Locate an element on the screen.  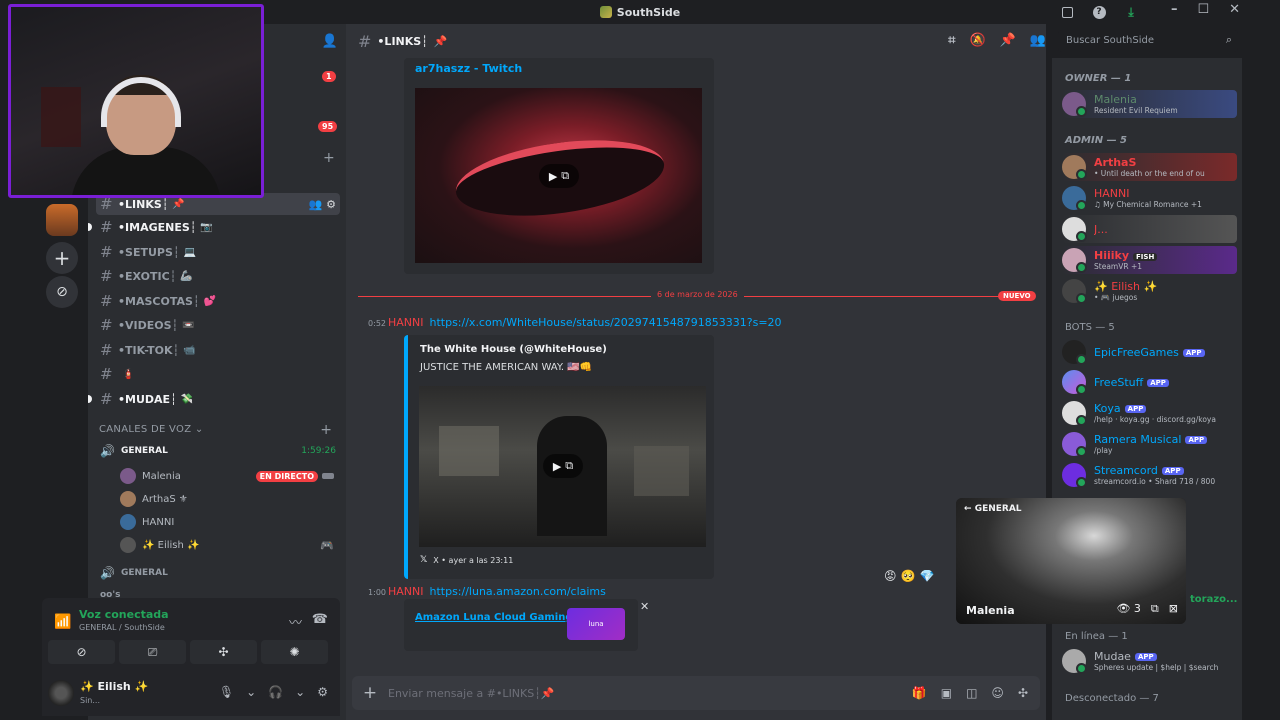
add-member-icon: 👤 is located at coordinates (330, 41).